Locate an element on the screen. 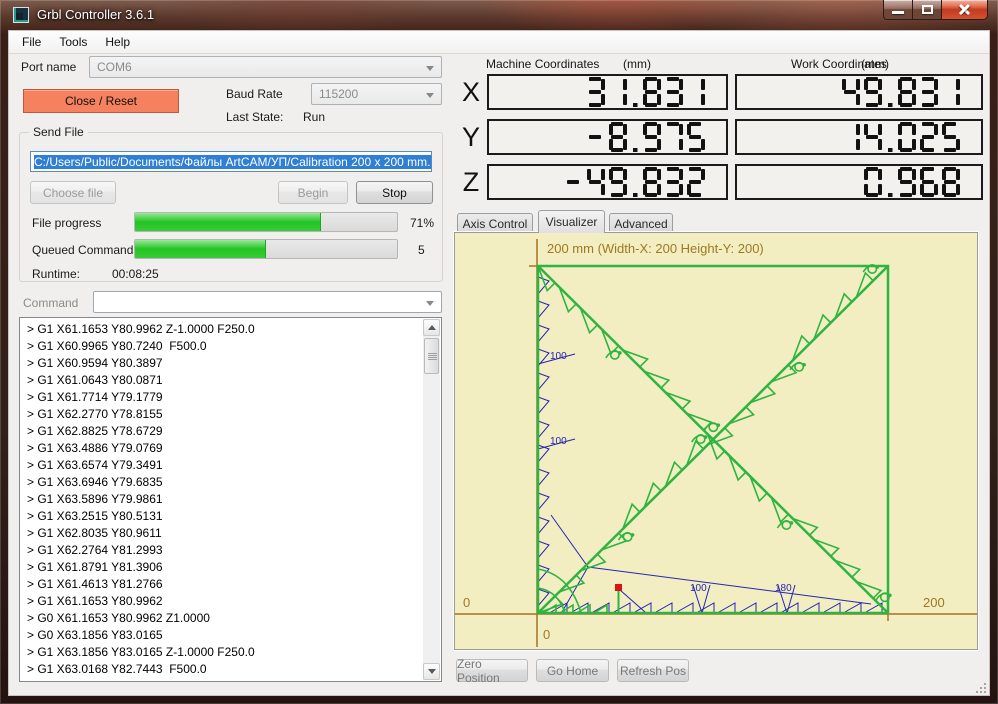 Image resolution: width=998 pixels, height=704 pixels. arrow-down-icon is located at coordinates (431, 671).